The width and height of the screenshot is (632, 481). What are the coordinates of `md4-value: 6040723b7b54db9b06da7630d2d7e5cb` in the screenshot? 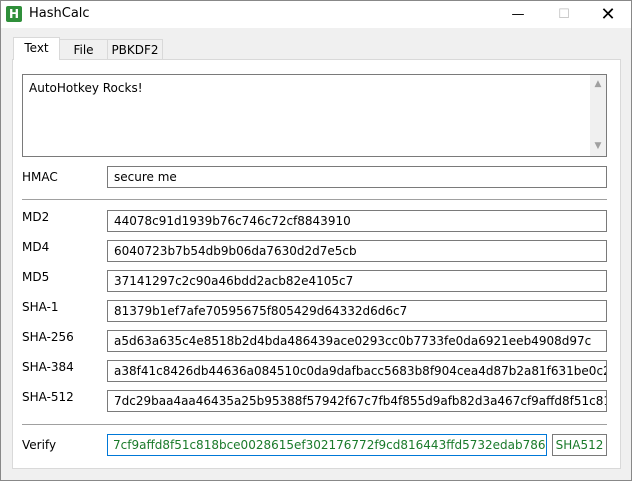 It's located at (235, 251).